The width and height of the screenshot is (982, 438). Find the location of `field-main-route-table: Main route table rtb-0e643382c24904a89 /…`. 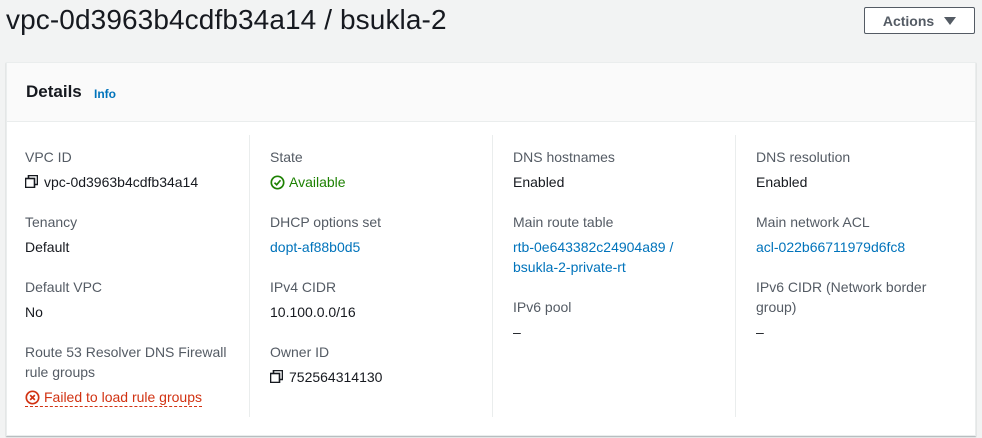

field-main-route-table: Main route table rtb-0e643382c24904a89 /… is located at coordinates (608, 244).